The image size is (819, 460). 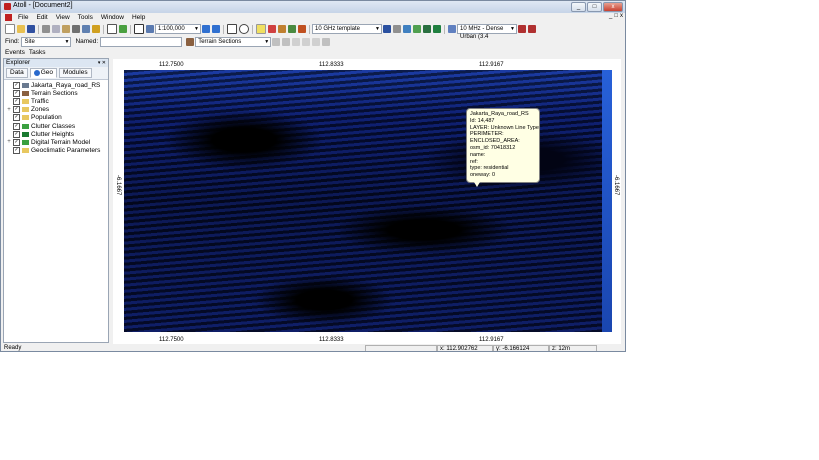 I want to click on clutter-class-combo: 10 MHz - Dense Urban (3.4 ▼, so click(x=487, y=32).